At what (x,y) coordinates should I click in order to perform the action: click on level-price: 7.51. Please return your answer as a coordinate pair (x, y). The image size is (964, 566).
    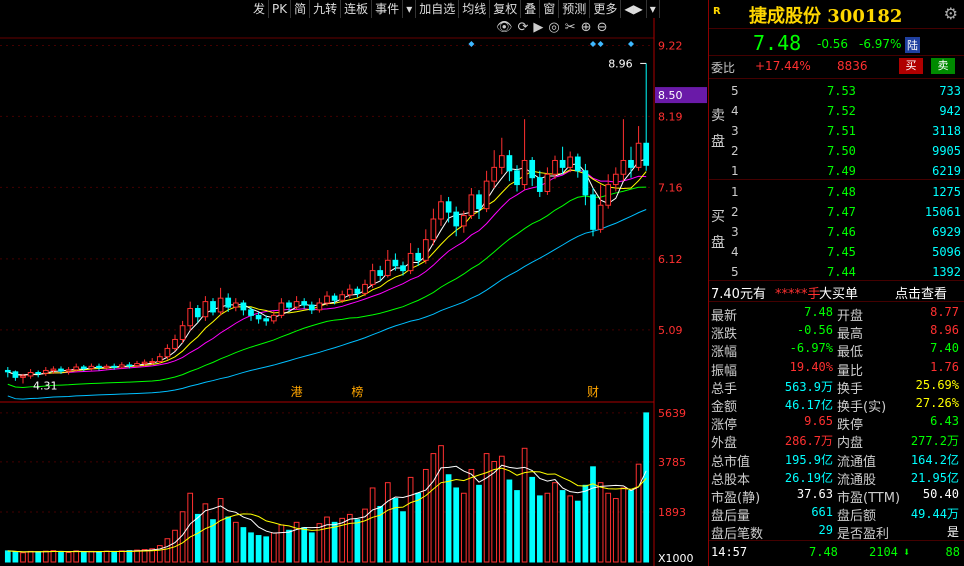
    Looking at the image, I should click on (841, 131).